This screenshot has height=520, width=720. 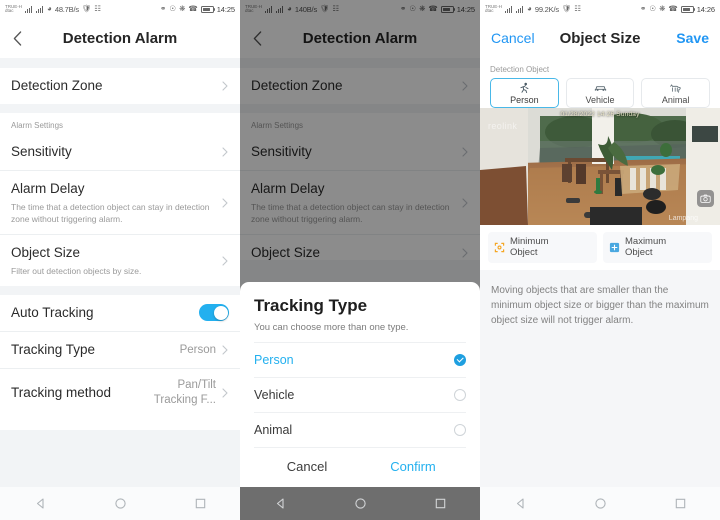 I want to click on status-bar: TRUE-H dtac ◕ 48.7B/s 🛡 ☷ ⚭ ☉ ❋ ☎ 14:25, so click(x=120, y=9).